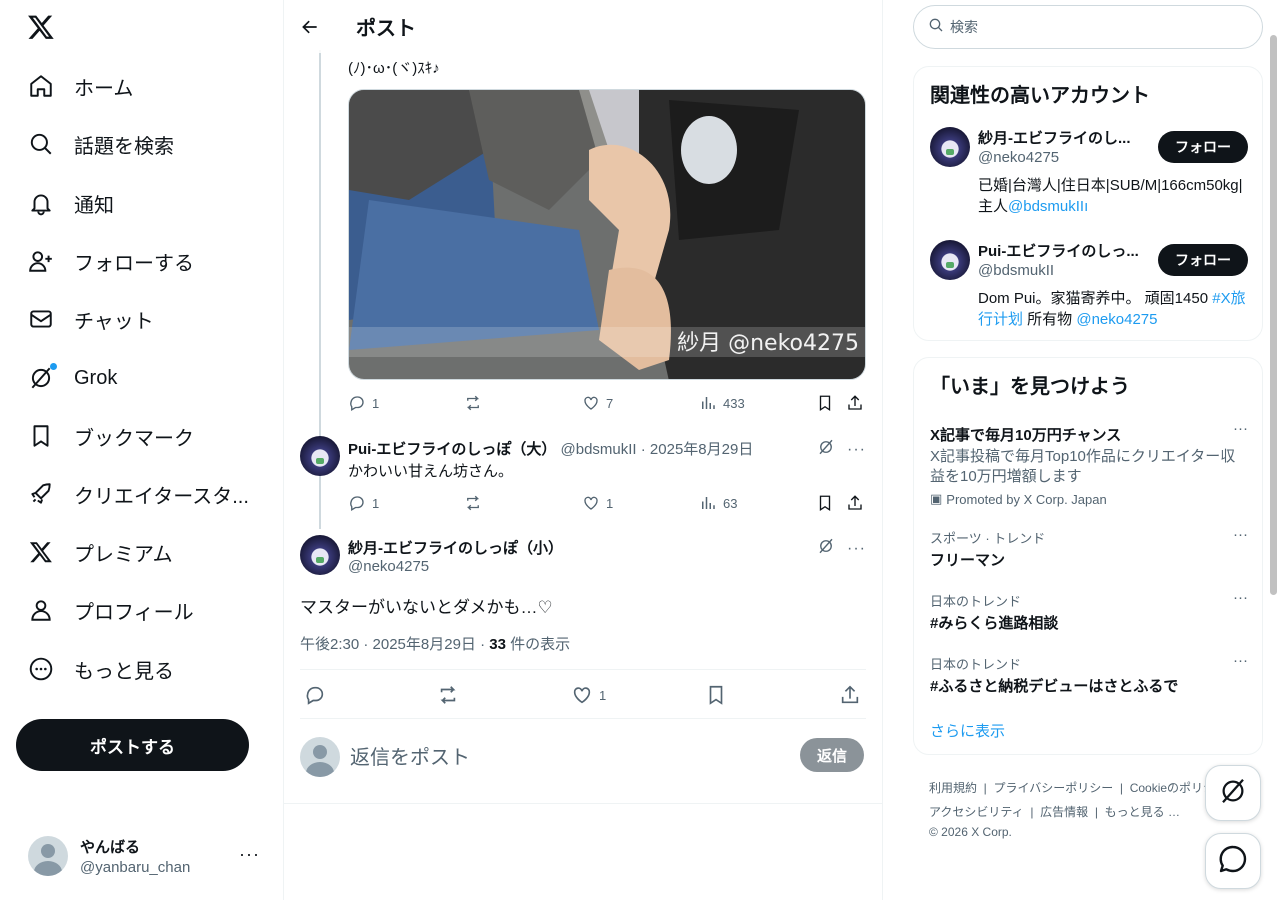  What do you see at coordinates (111, 261) in the screenshot?
I see `nav-follow: フォローする` at bounding box center [111, 261].